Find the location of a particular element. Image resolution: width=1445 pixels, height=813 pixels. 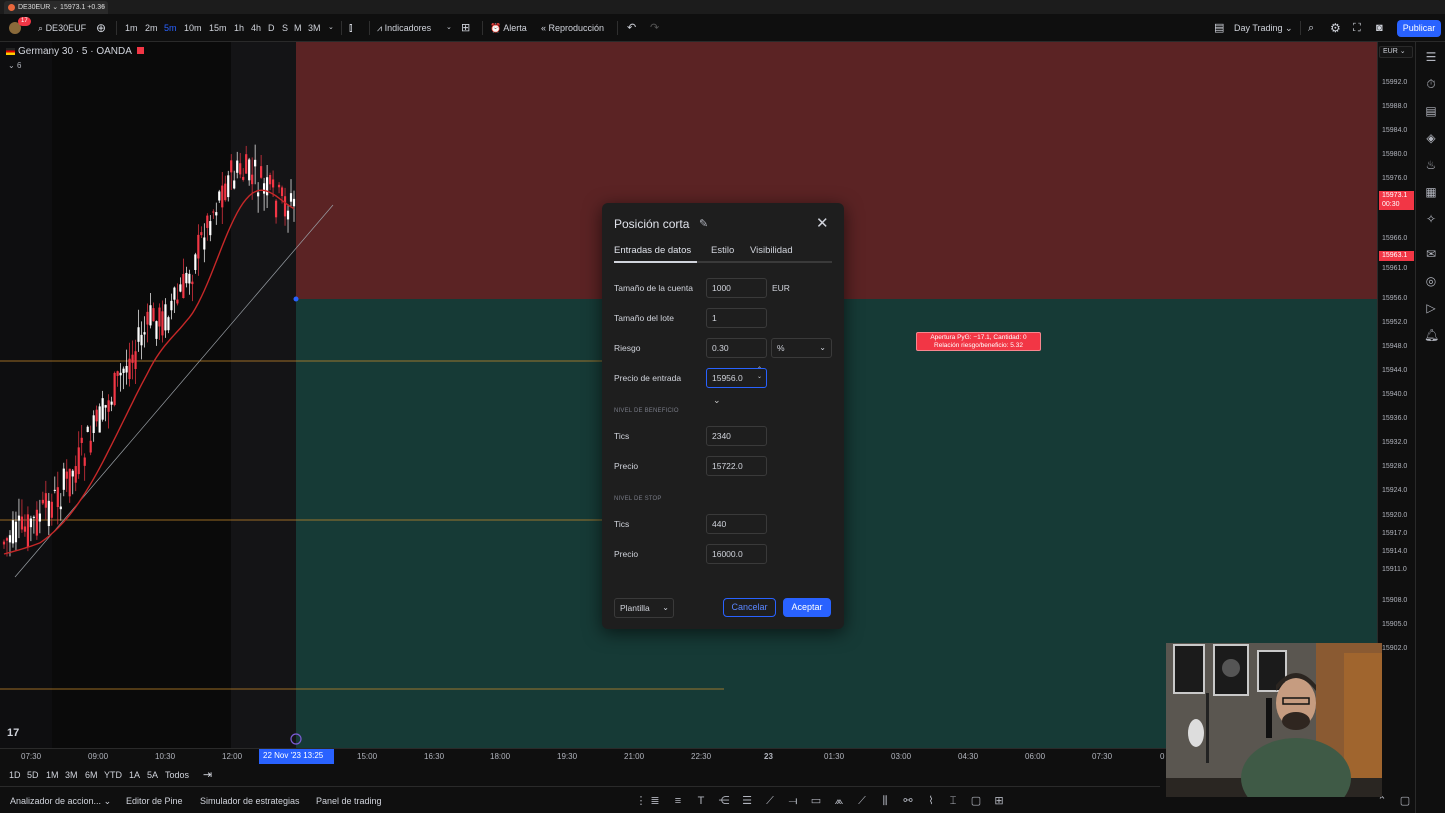

tab-trading-panel: Panel de trading is located at coordinates (349, 801).